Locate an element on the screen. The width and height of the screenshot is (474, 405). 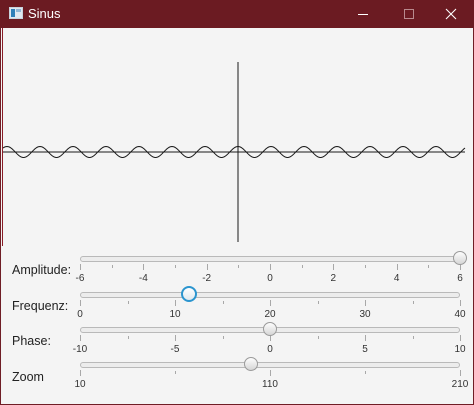
amplitude-thumb is located at coordinates (460, 258).